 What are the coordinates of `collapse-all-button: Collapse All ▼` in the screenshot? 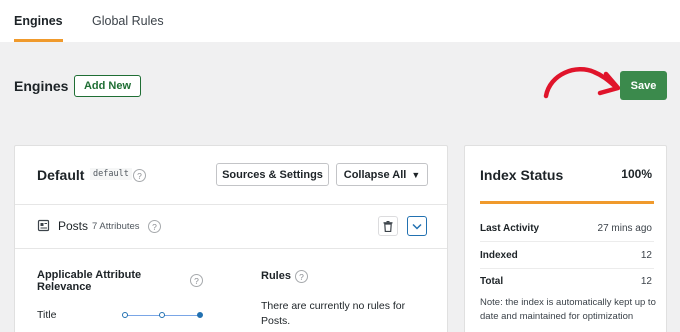 It's located at (382, 174).